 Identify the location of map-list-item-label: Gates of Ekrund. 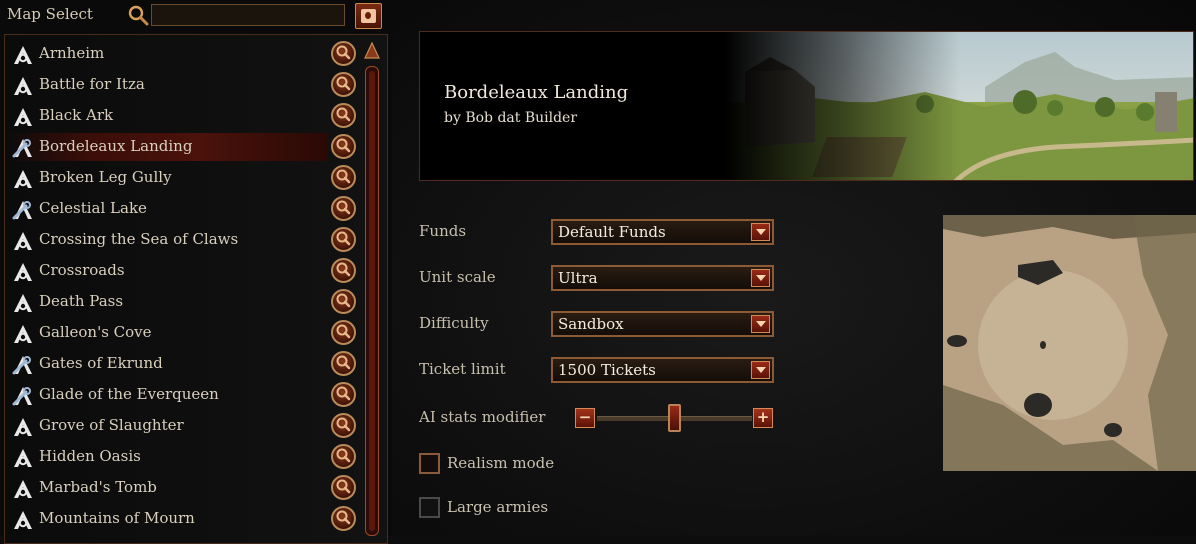
(101, 363).